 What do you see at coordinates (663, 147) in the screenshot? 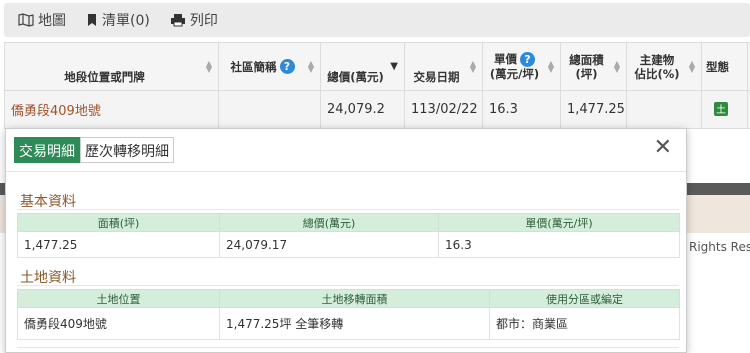
I see `close-icon: ✕` at bounding box center [663, 147].